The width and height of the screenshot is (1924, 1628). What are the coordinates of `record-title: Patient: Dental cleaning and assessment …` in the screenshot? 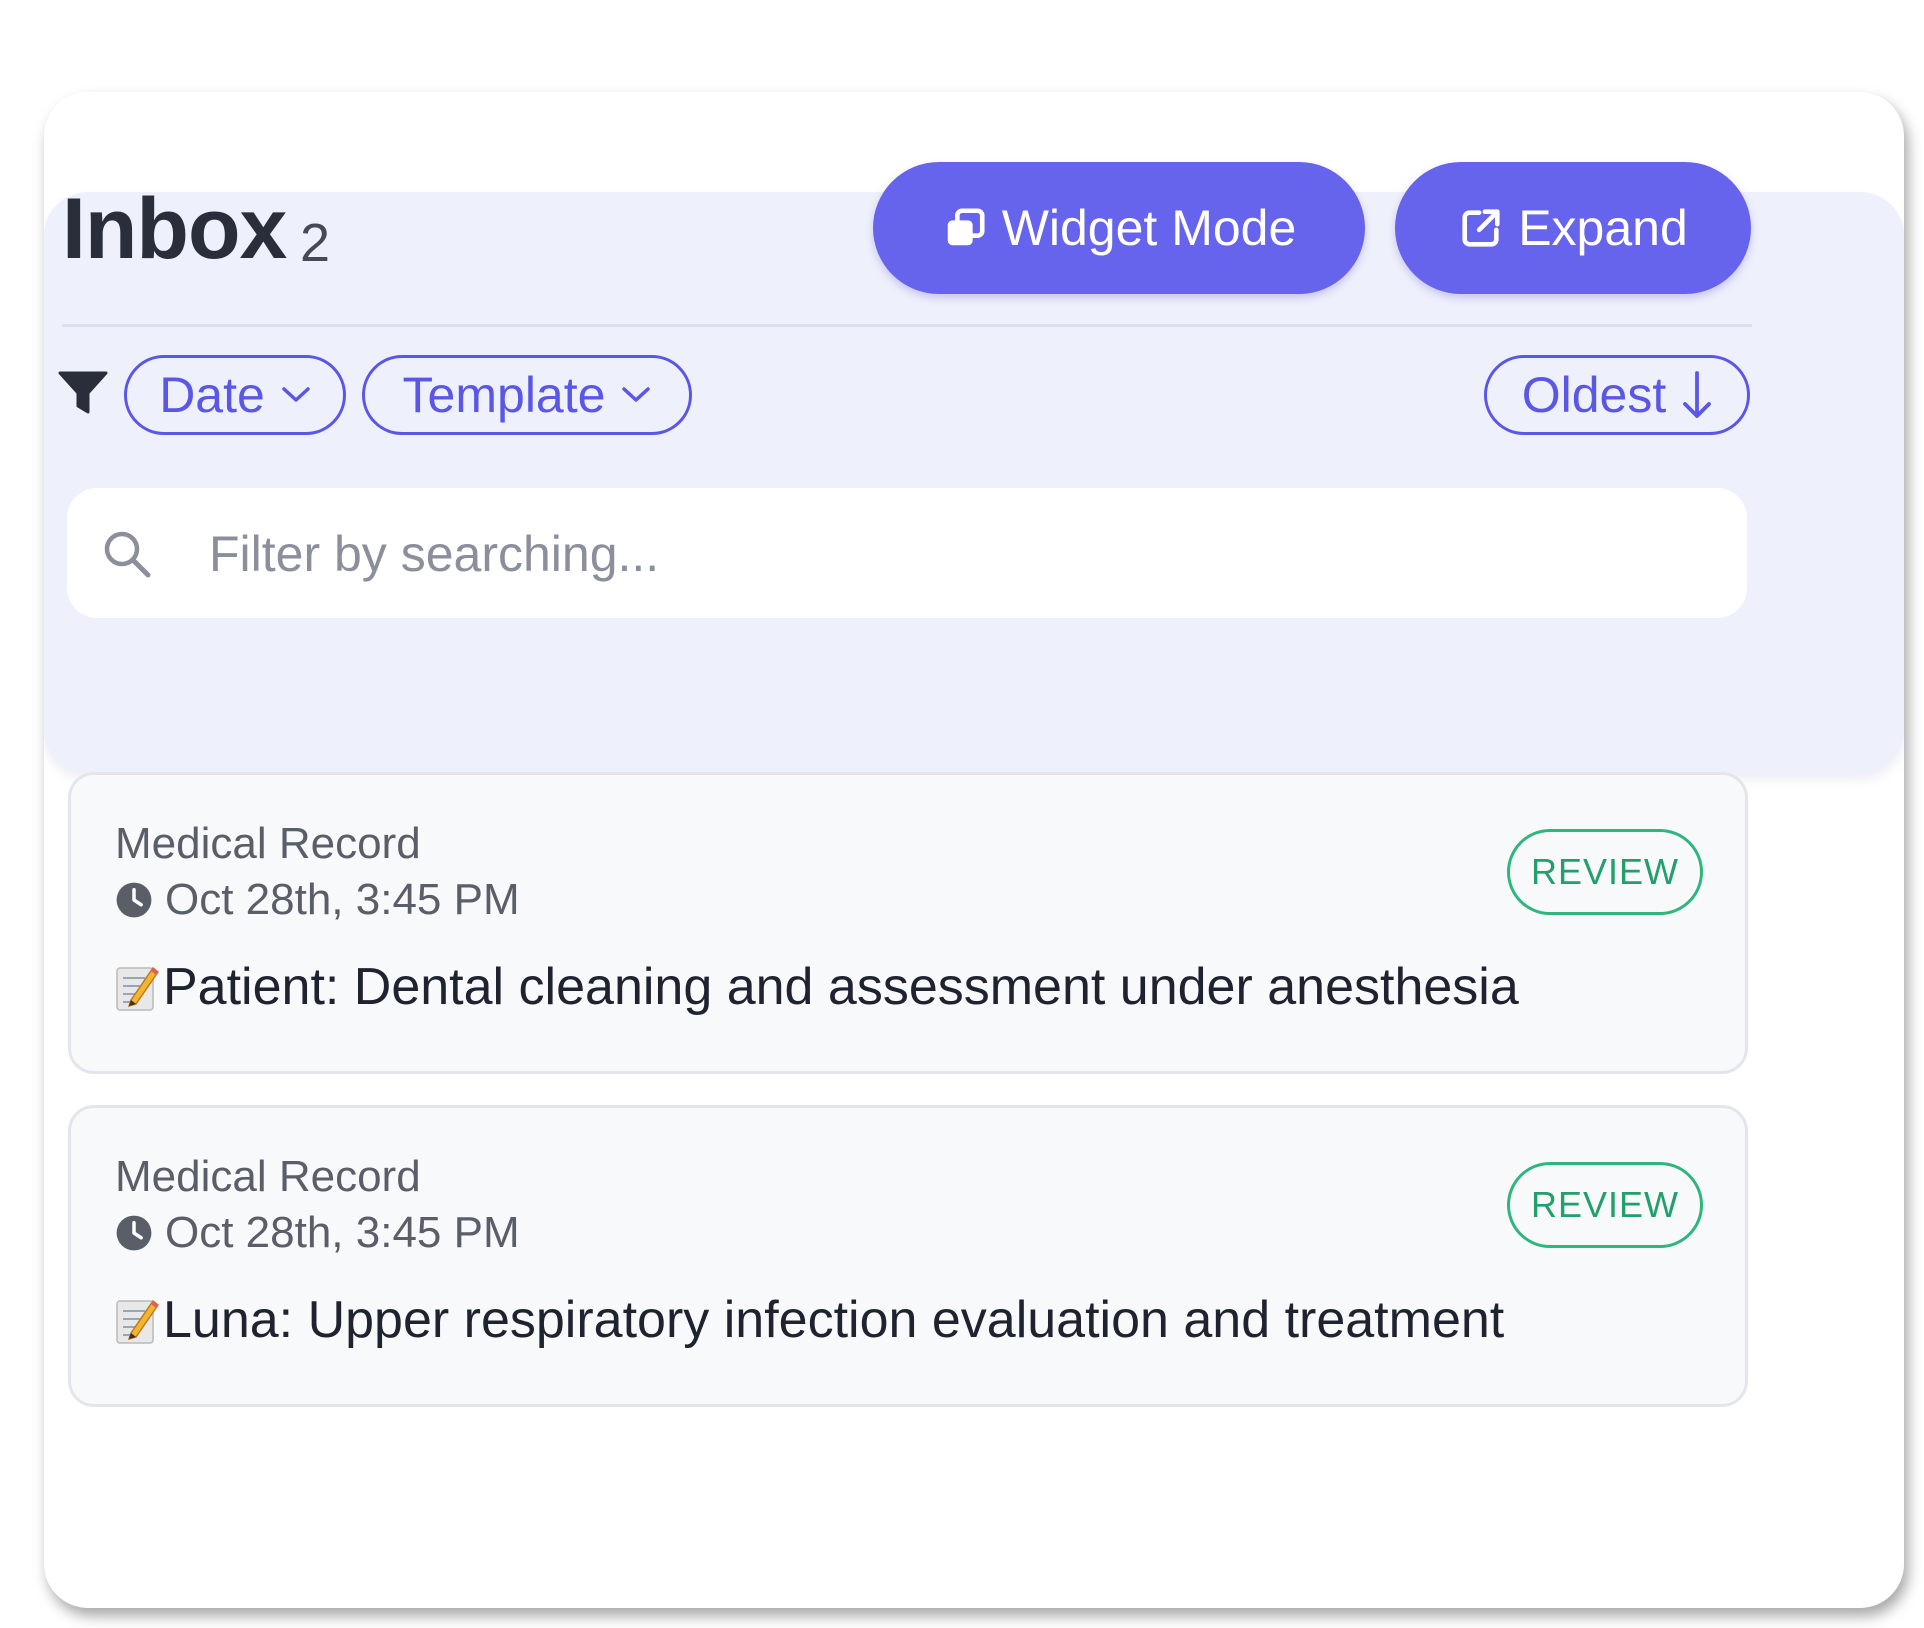 It's located at (817, 987).